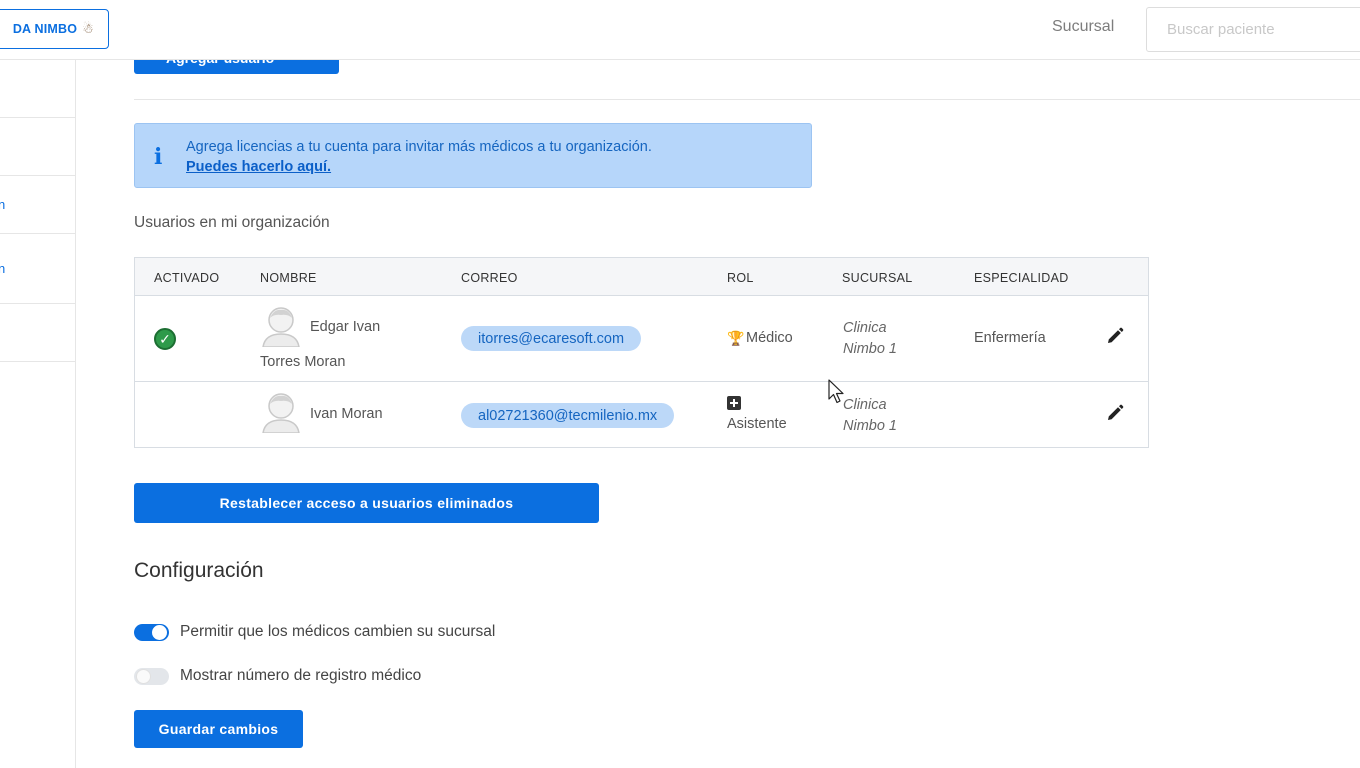 Image resolution: width=1360 pixels, height=768 pixels. Describe the element at coordinates (218, 729) in the screenshot. I see `save-changes-button: Guardar cambios` at that location.